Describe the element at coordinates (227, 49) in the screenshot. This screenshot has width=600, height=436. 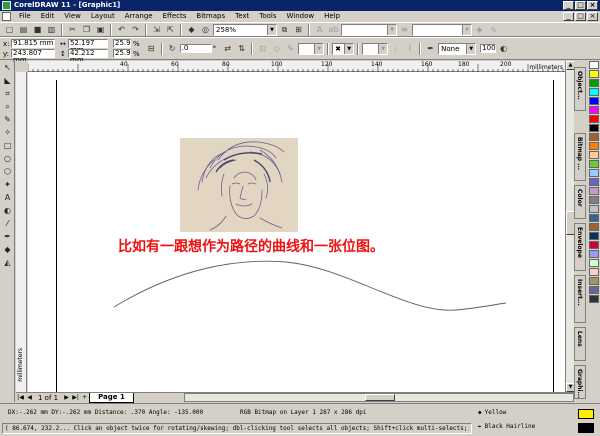
I see `mirror-horizontal-icon: ⇄` at that location.